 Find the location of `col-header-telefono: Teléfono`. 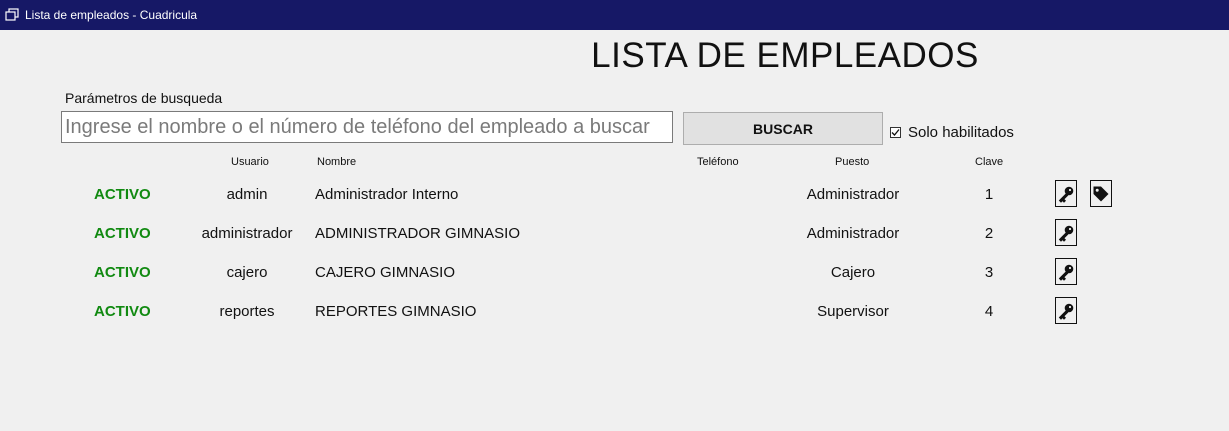

col-header-telefono: Teléfono is located at coordinates (718, 162).